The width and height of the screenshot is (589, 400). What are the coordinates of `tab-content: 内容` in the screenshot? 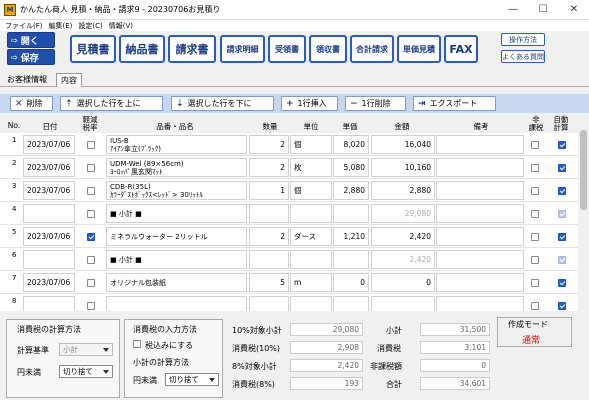 It's located at (69, 80).